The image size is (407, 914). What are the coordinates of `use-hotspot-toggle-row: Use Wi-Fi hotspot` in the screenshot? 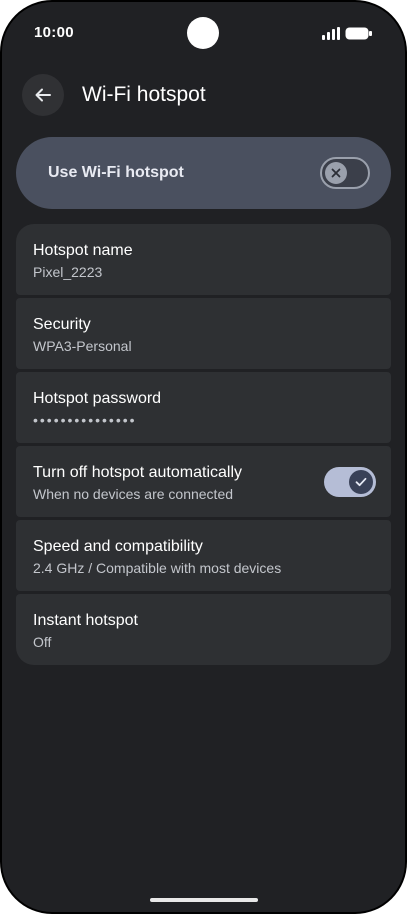 It's located at (203, 173).